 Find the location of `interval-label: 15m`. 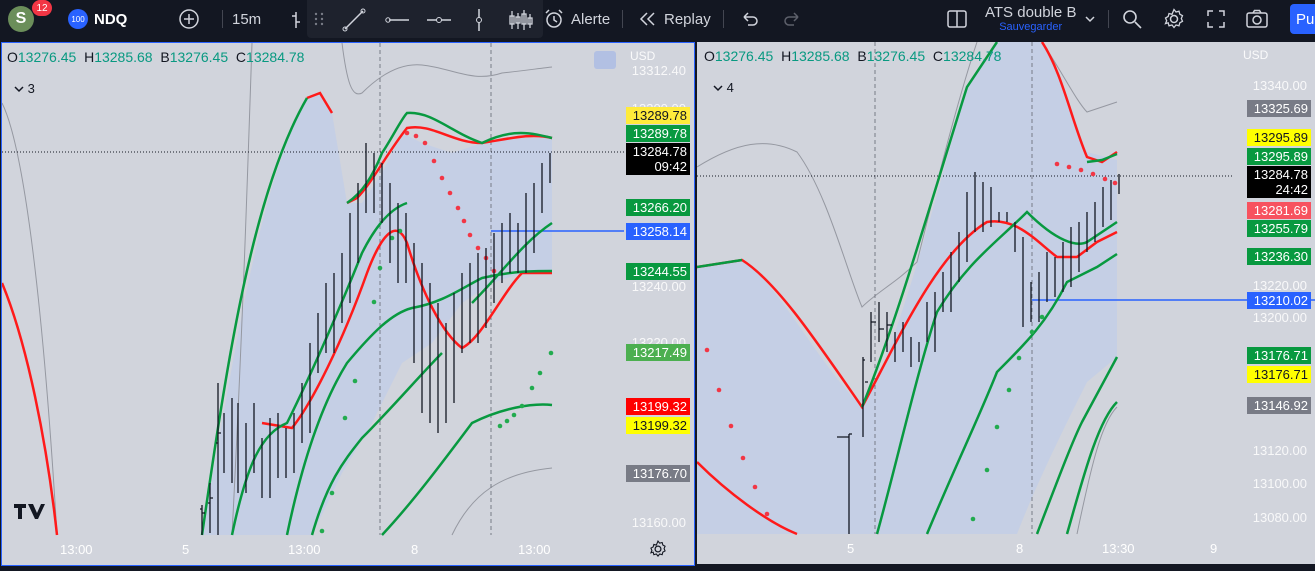

interval-label: 15m is located at coordinates (247, 19).